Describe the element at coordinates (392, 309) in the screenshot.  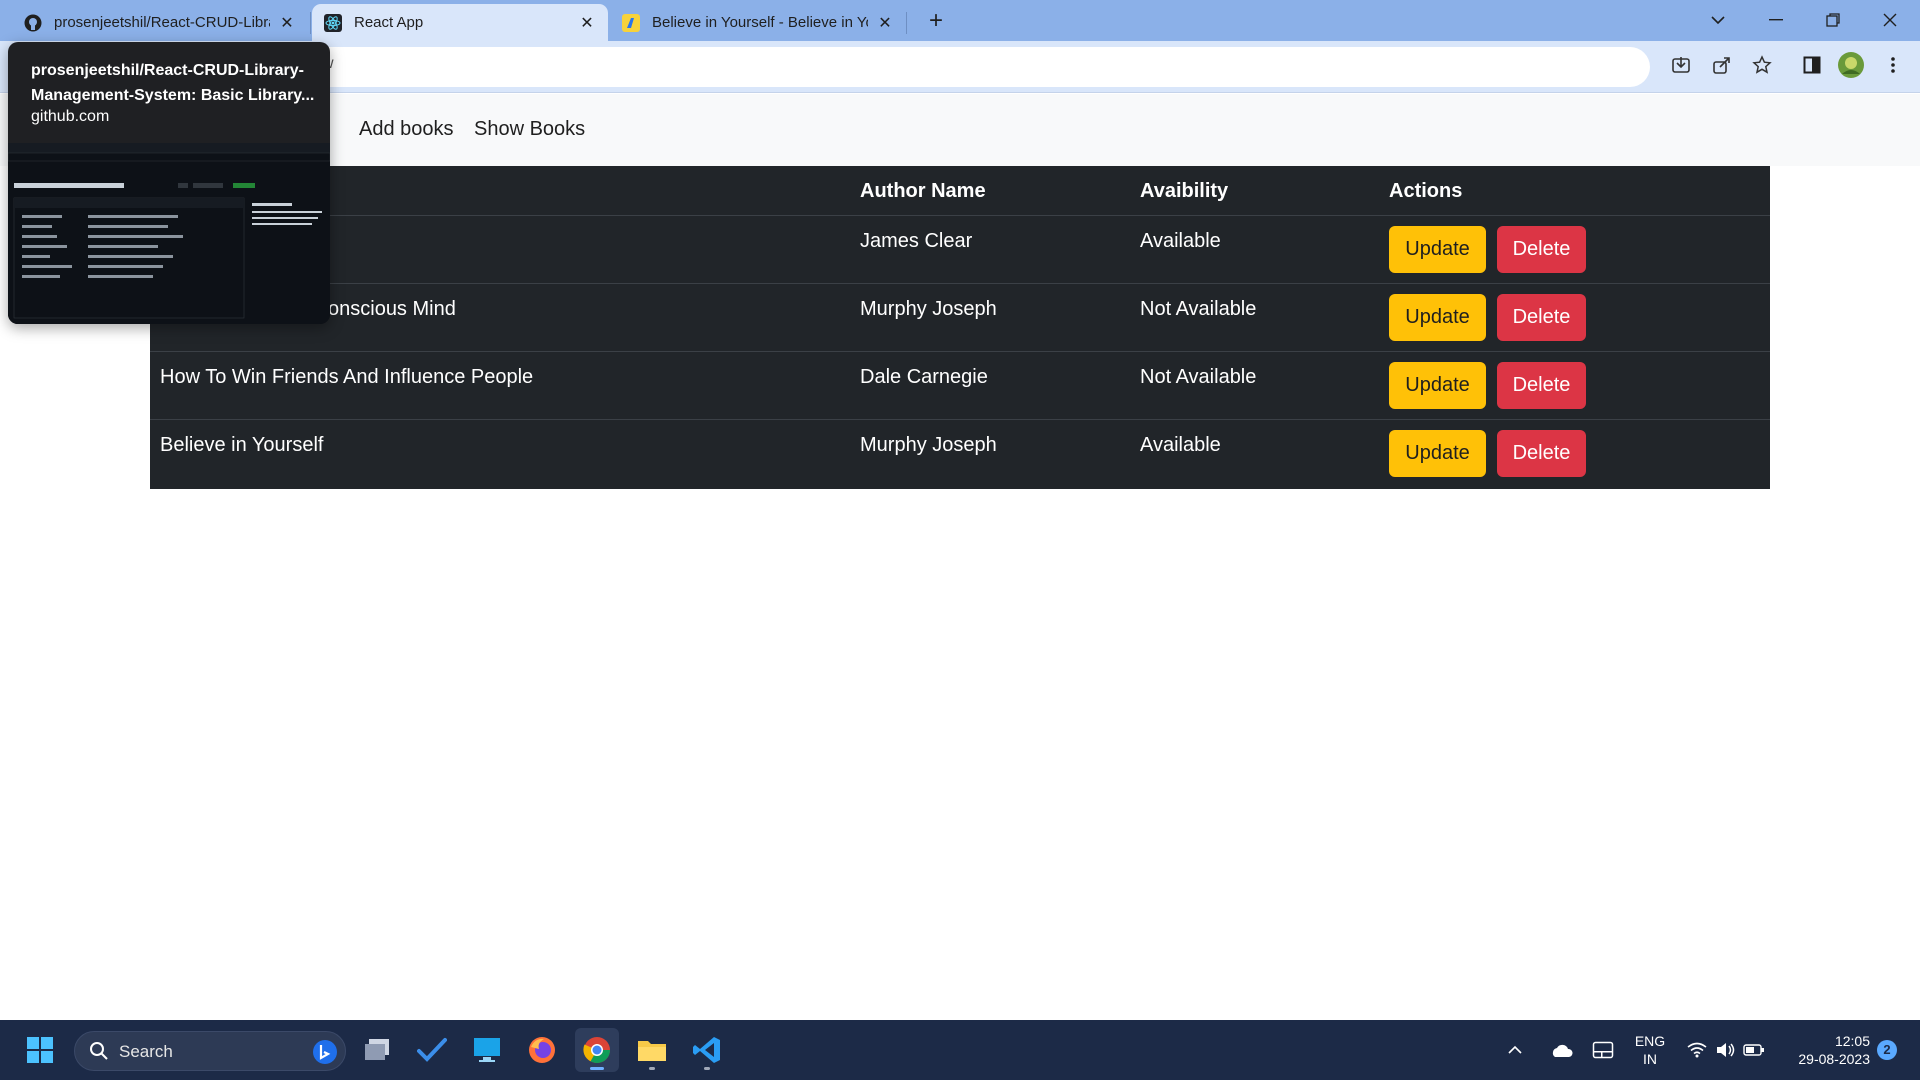
I see `book-title: onscious Mind` at that location.